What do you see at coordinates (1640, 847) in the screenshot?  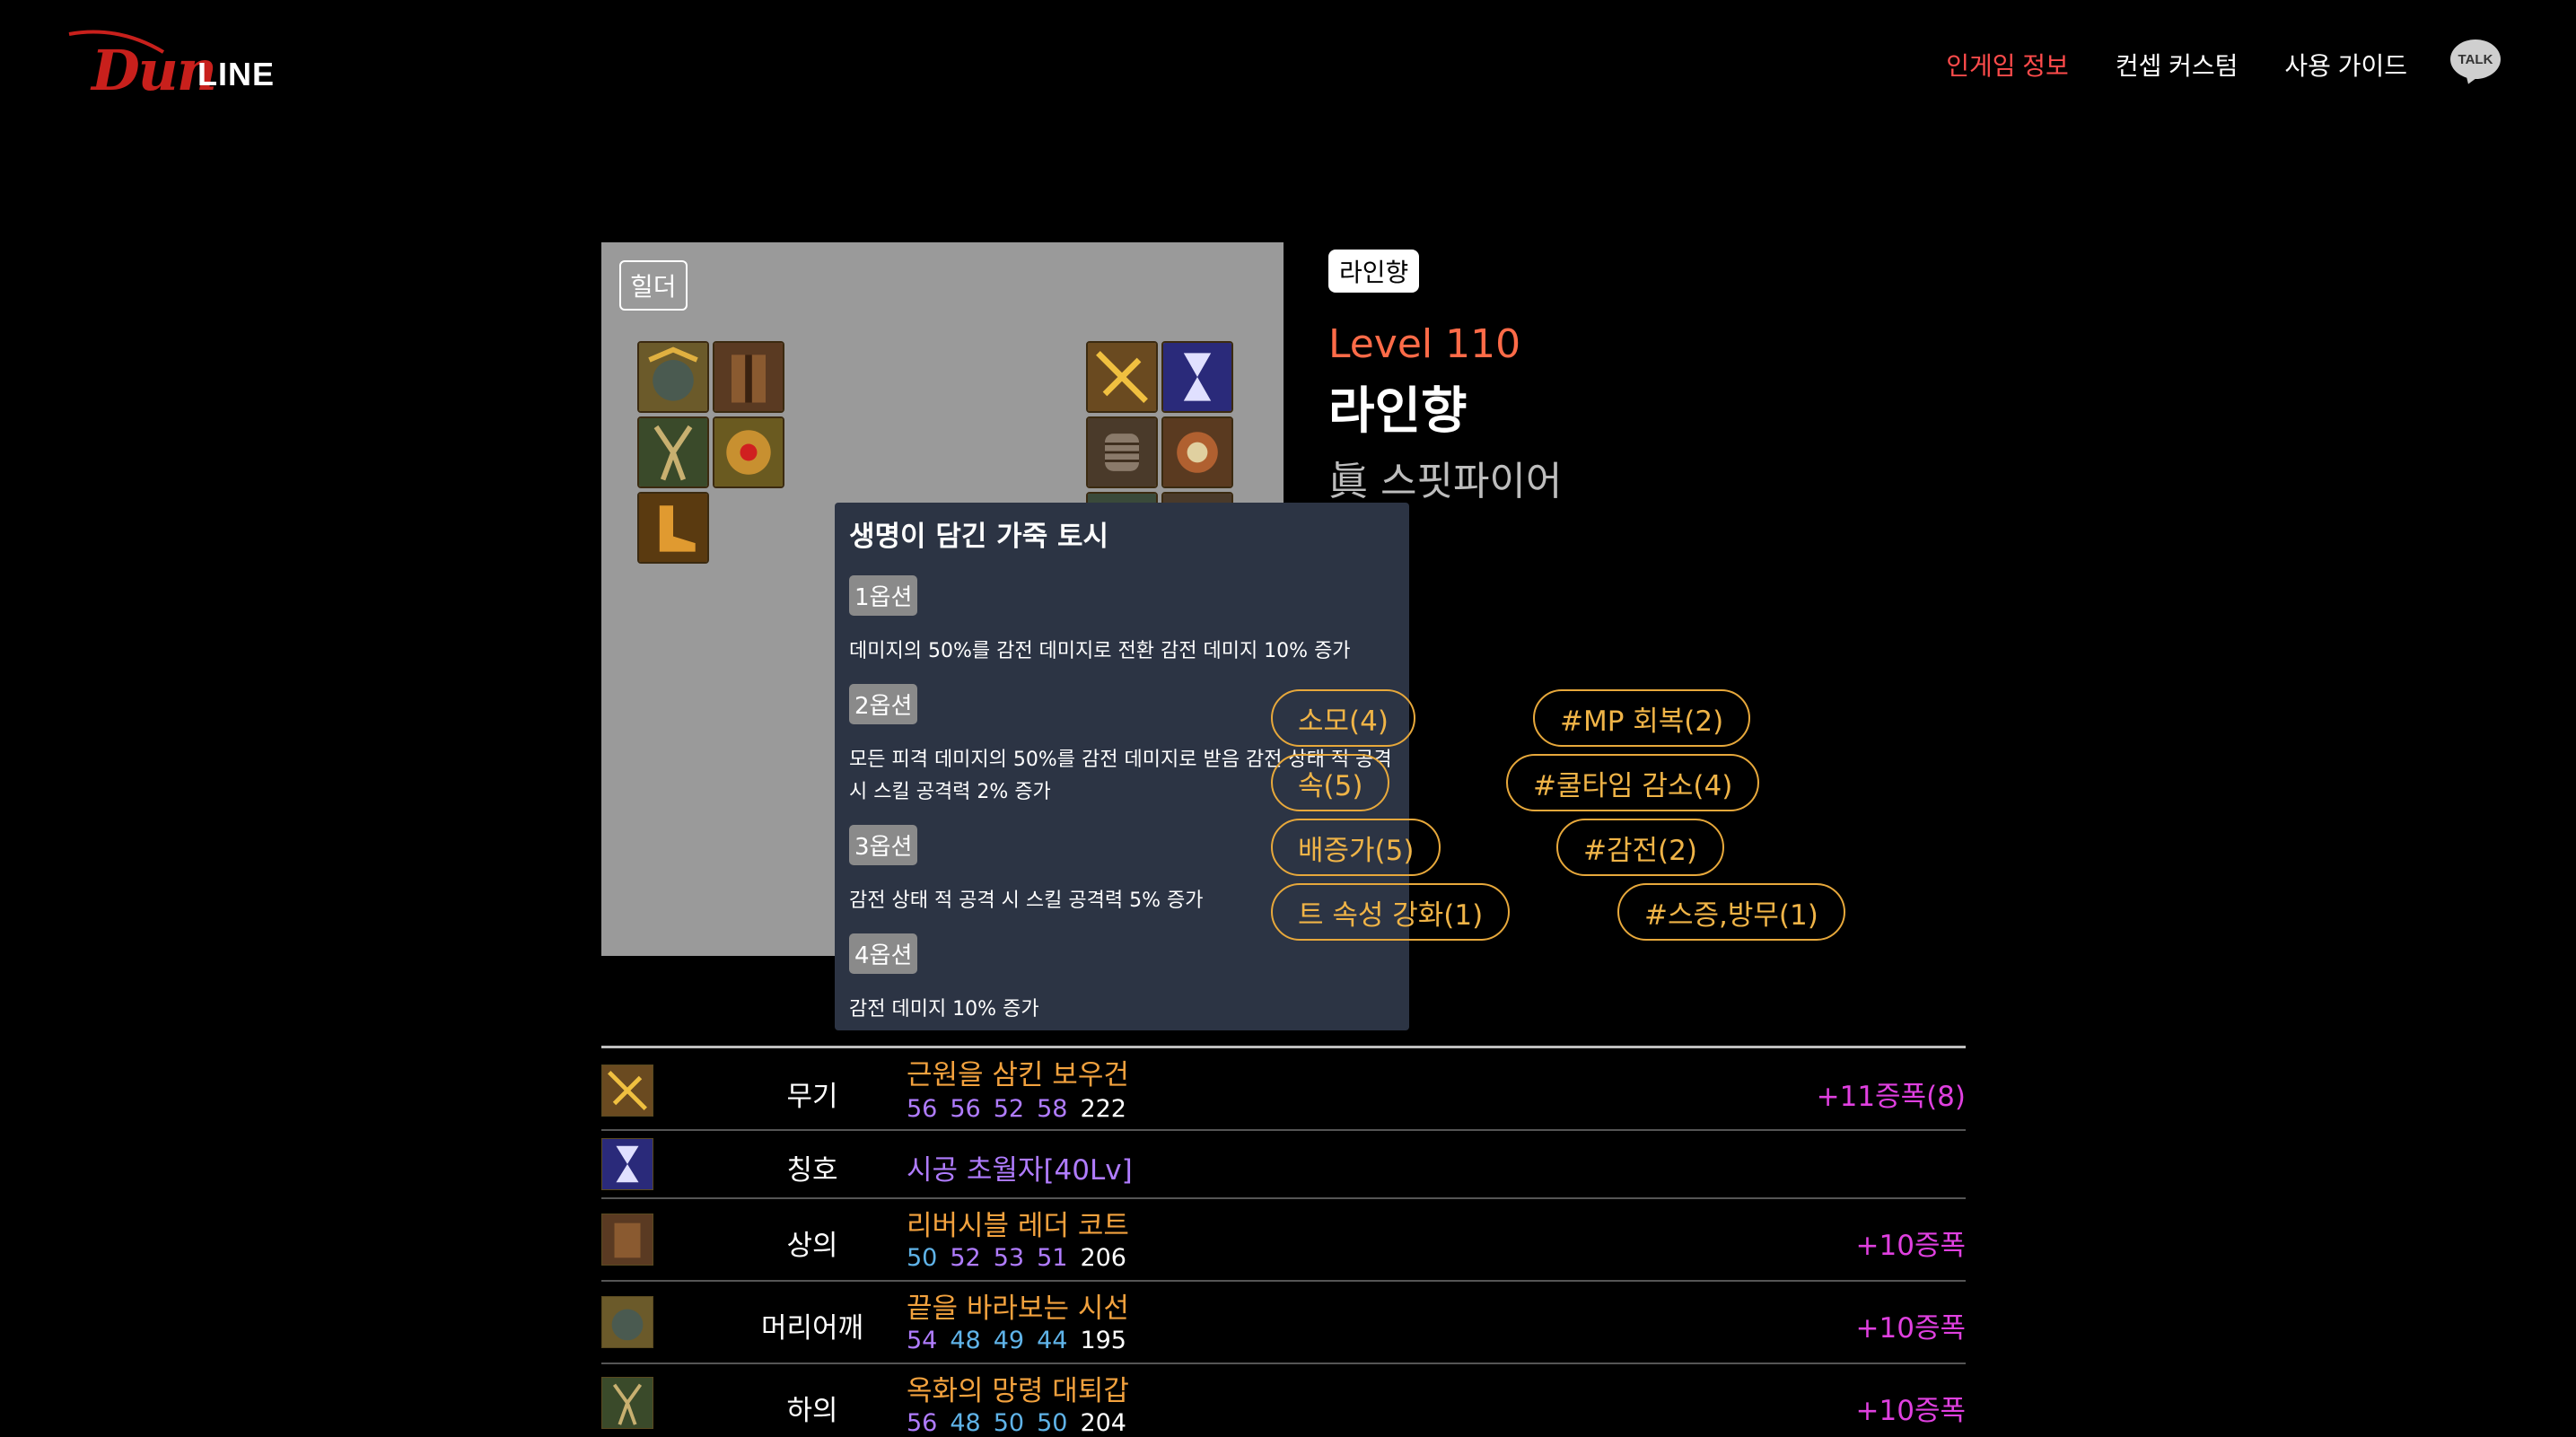 I see `tag-chip: #감전(2)` at bounding box center [1640, 847].